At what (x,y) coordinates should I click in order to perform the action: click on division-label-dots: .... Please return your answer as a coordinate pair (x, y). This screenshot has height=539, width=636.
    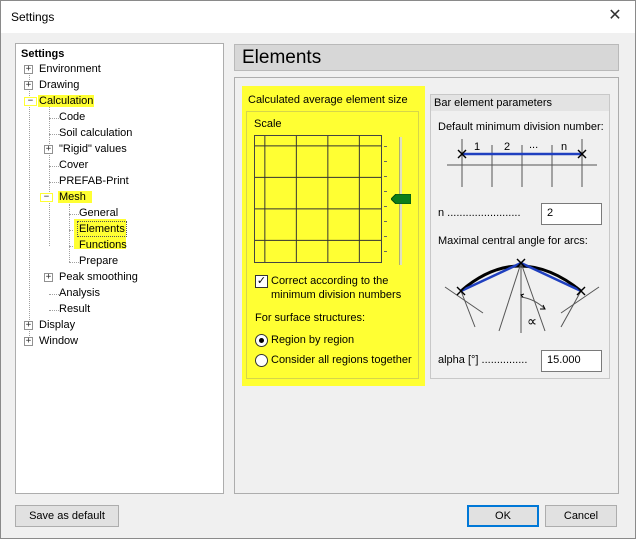
    Looking at the image, I should click on (534, 145).